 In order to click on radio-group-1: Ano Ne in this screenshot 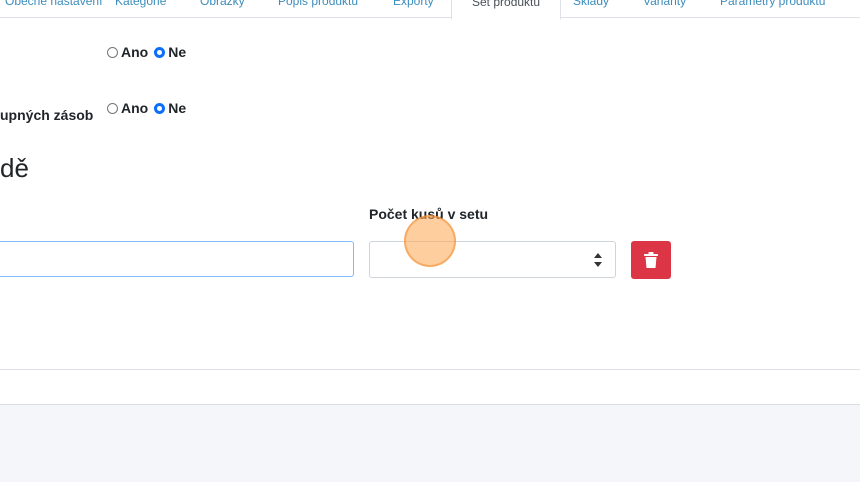, I will do `click(146, 52)`.